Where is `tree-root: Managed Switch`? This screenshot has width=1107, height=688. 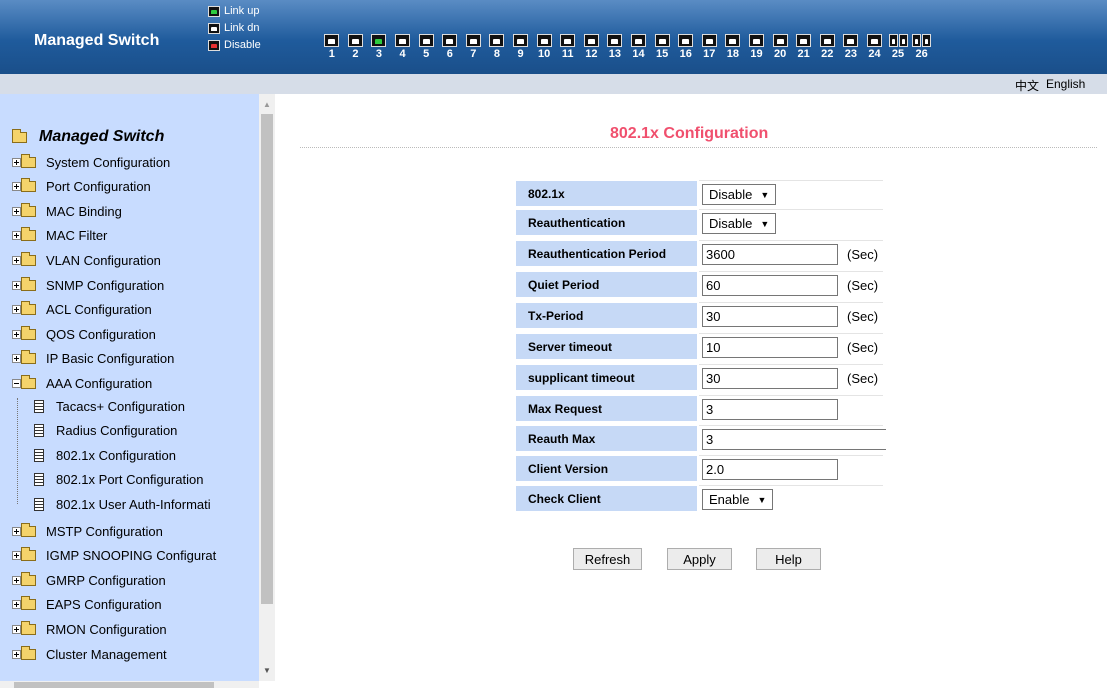
tree-root: Managed Switch is located at coordinates (88, 137).